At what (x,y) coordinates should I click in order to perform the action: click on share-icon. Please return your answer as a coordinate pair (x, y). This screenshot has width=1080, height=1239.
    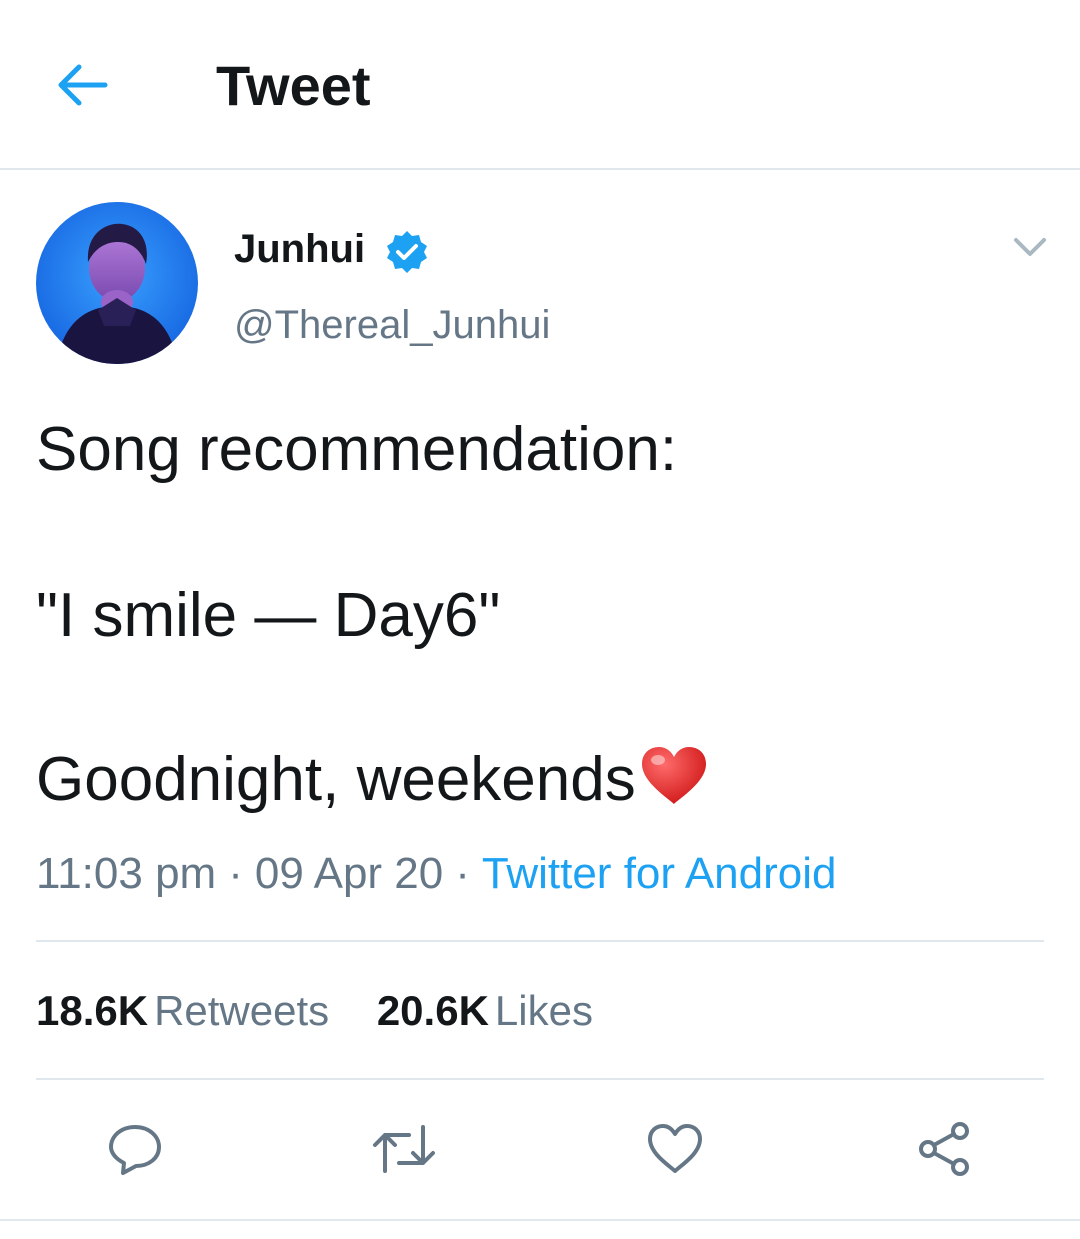
    Looking at the image, I should click on (944, 1149).